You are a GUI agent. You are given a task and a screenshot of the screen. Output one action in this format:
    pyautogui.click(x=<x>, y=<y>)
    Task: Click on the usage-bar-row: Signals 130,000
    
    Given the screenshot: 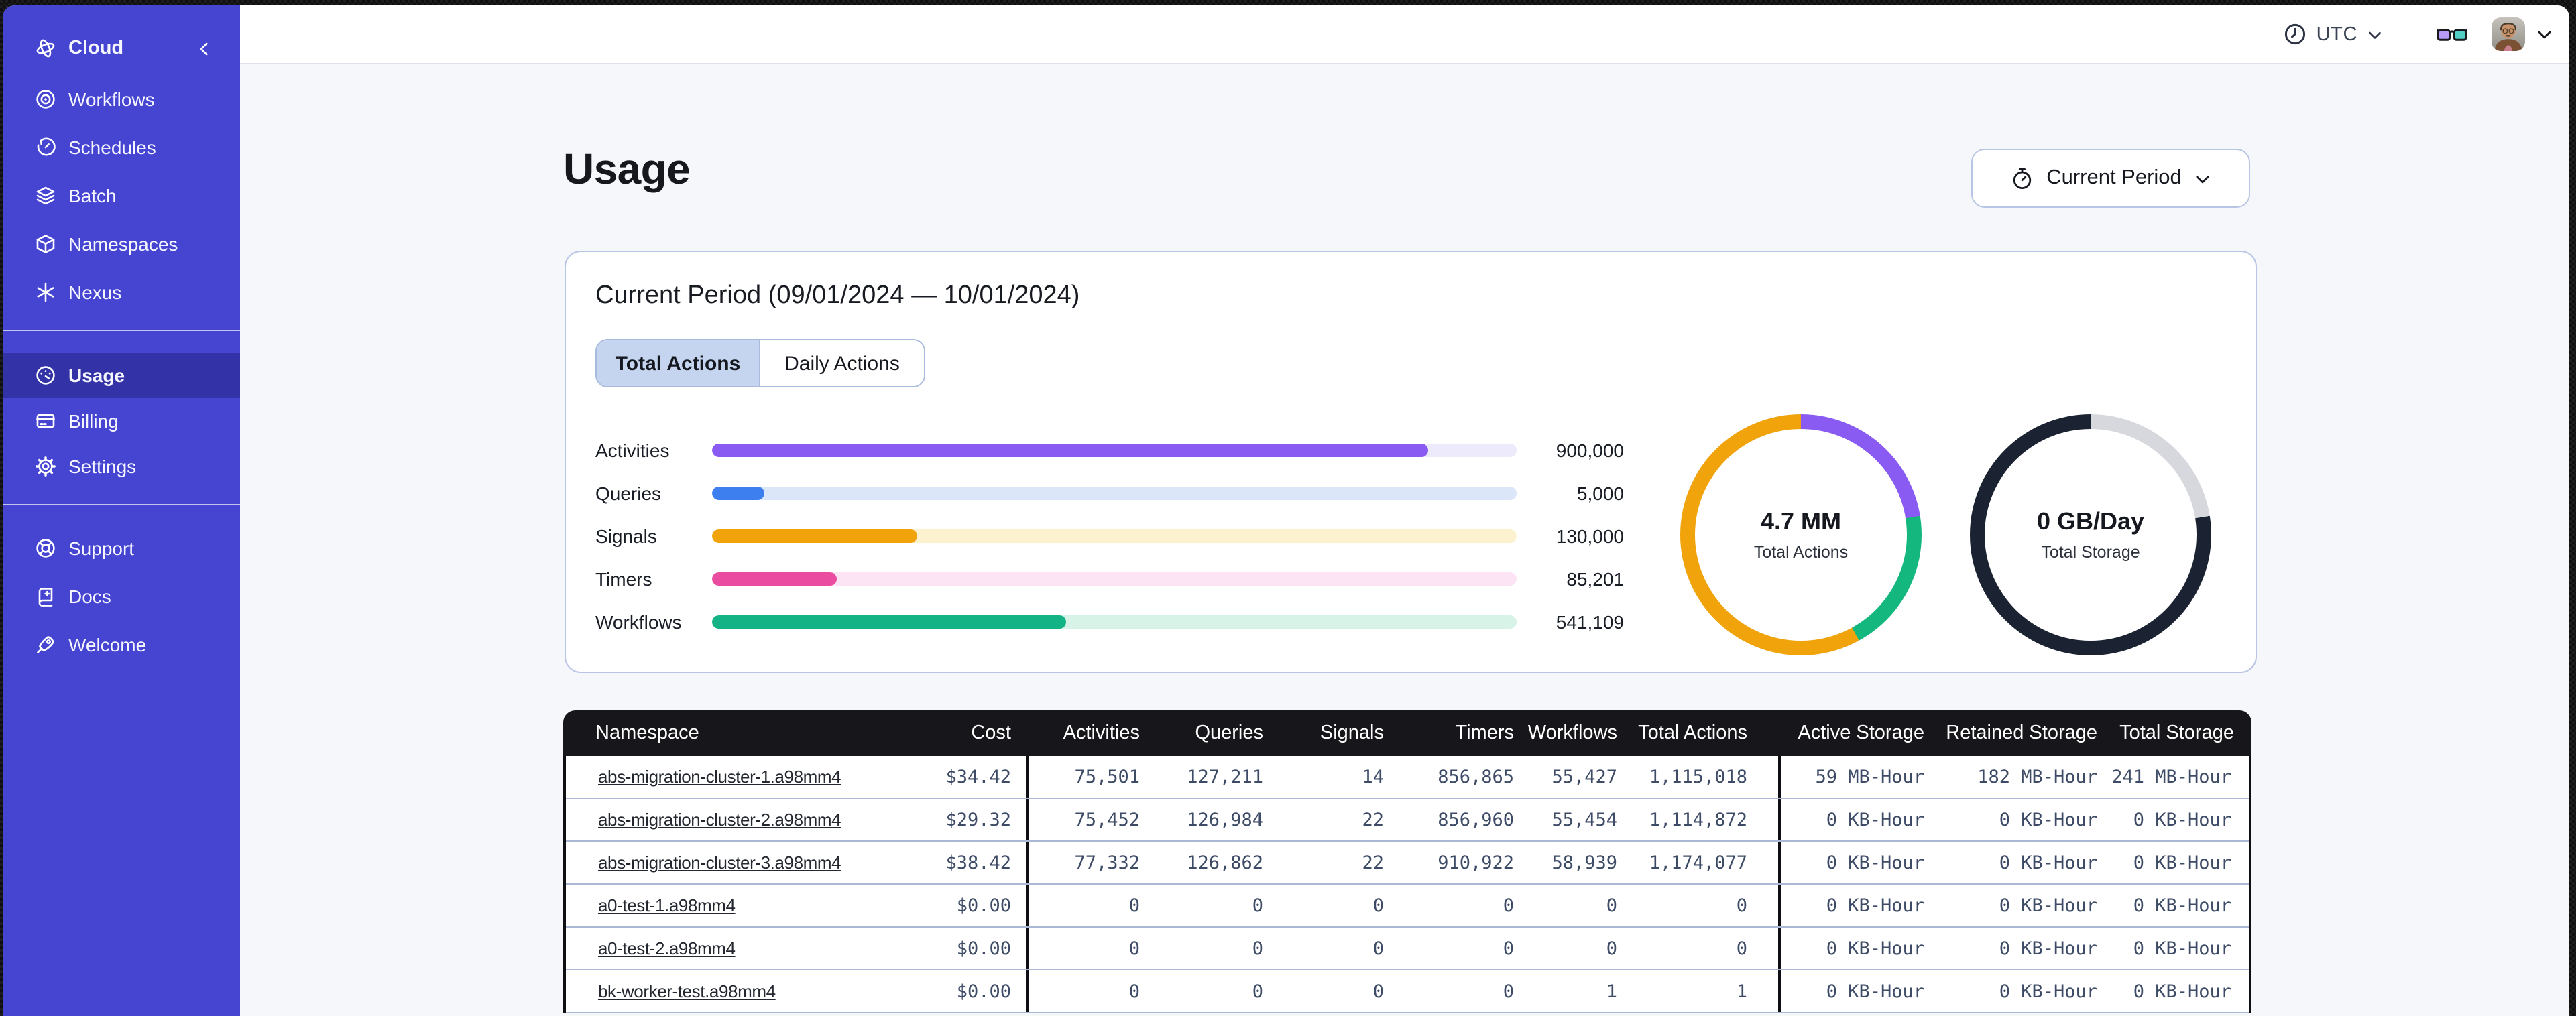 What is the action you would take?
    pyautogui.click(x=1109, y=536)
    